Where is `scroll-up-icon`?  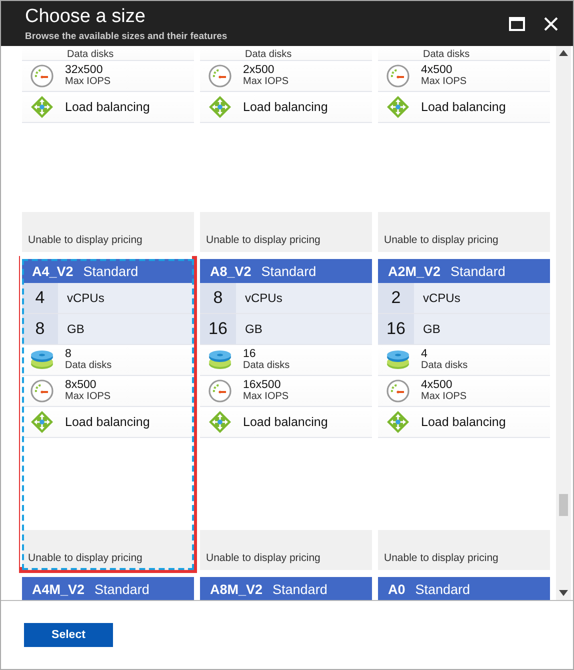
scroll-up-icon is located at coordinates (563, 53).